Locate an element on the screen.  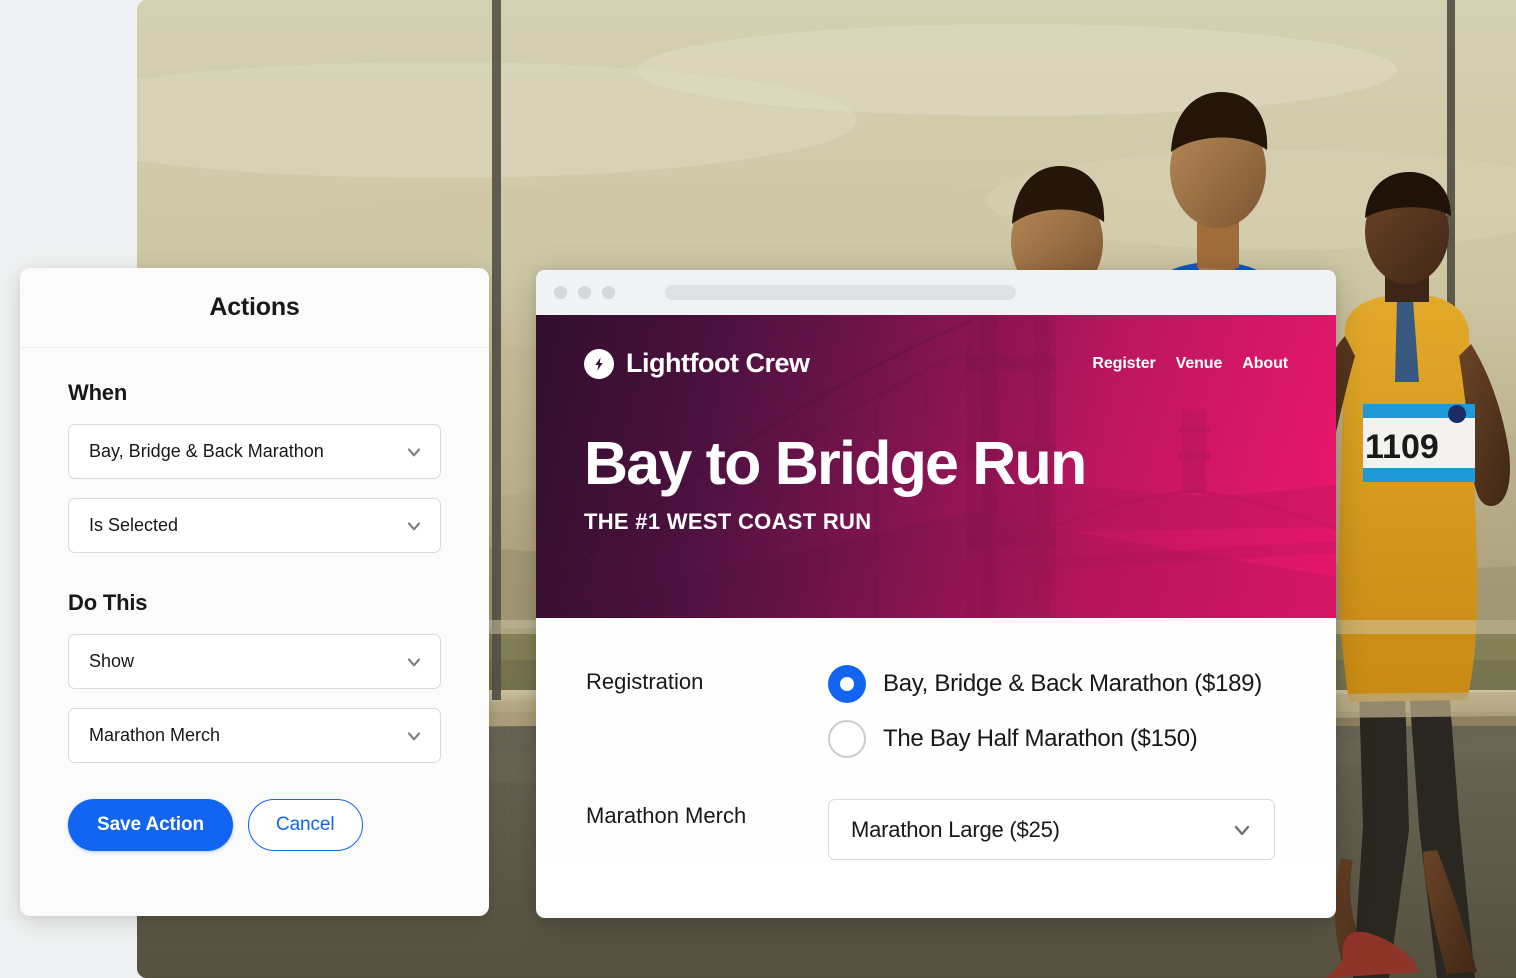
registration-option-half: The Bay Half Marathon ($150) is located at coordinates (1045, 739).